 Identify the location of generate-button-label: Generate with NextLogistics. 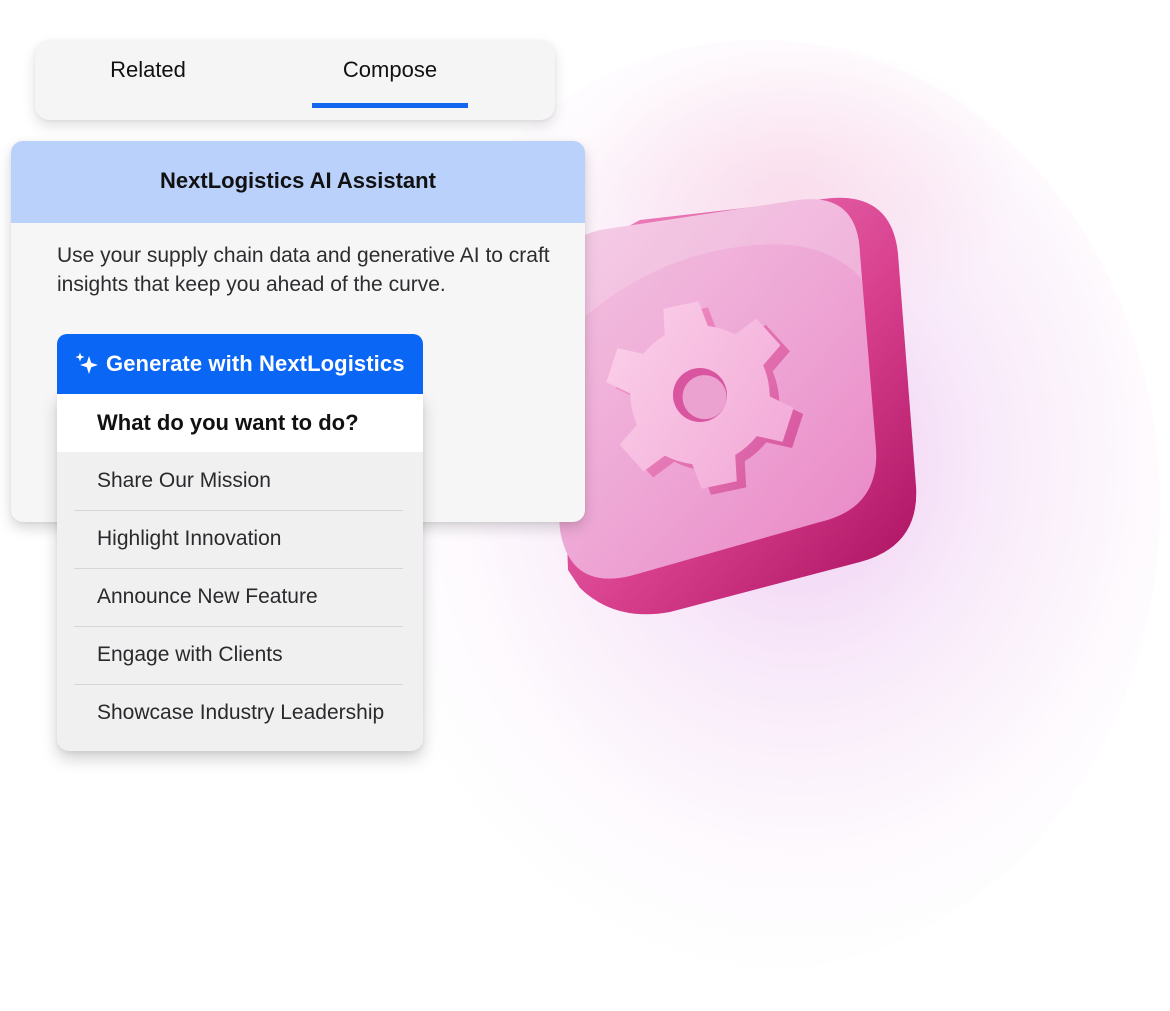
(255, 363).